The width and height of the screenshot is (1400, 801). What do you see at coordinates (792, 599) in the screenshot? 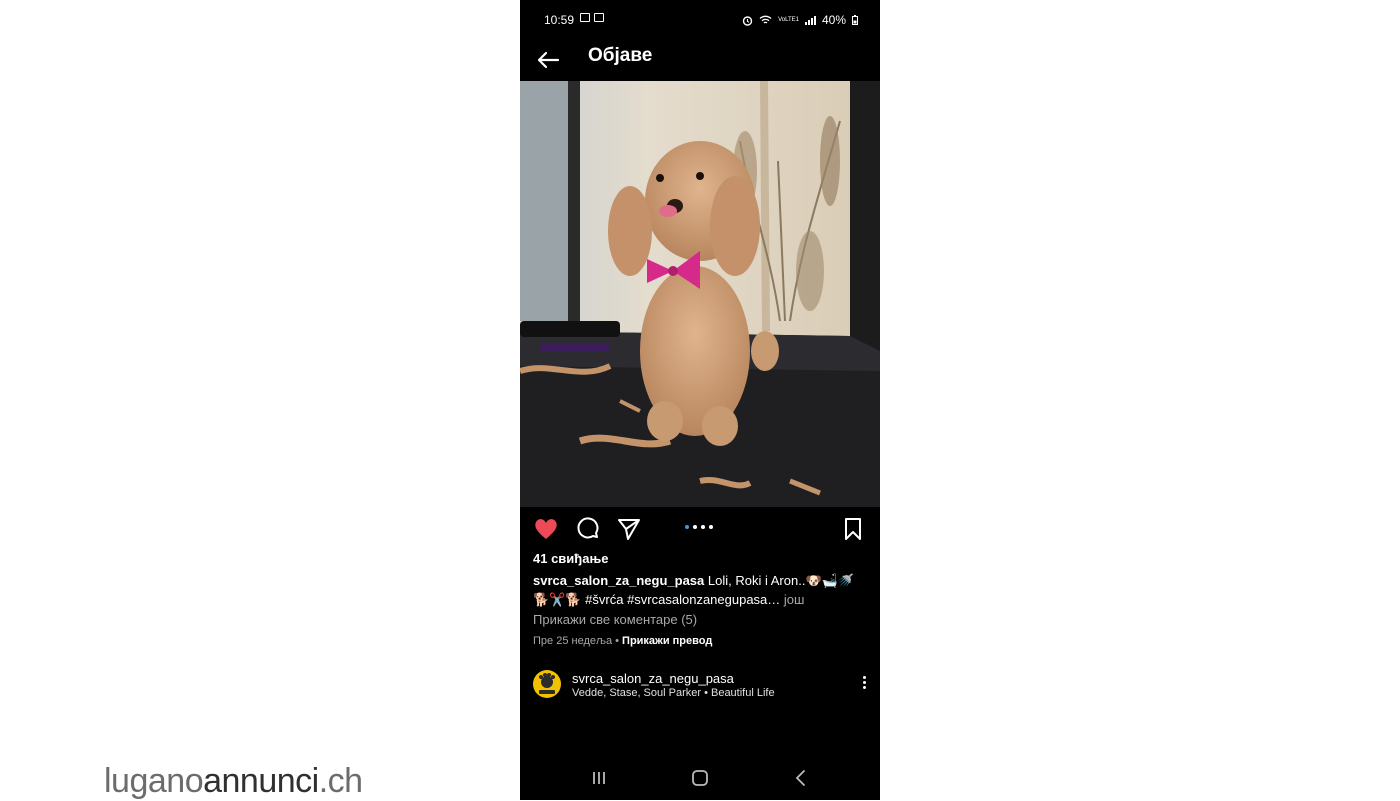
I see `more-link: још` at bounding box center [792, 599].